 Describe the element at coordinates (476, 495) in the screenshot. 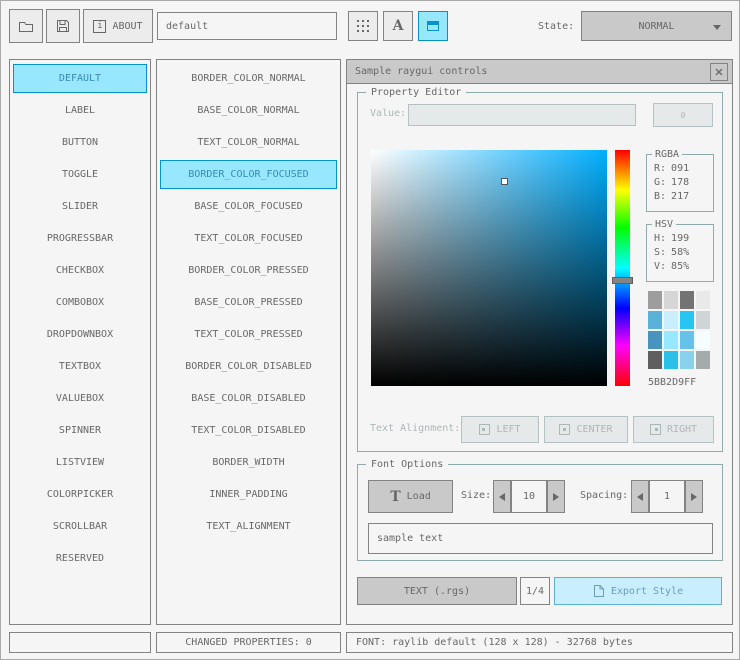

I see `font-size-label: Size:` at that location.